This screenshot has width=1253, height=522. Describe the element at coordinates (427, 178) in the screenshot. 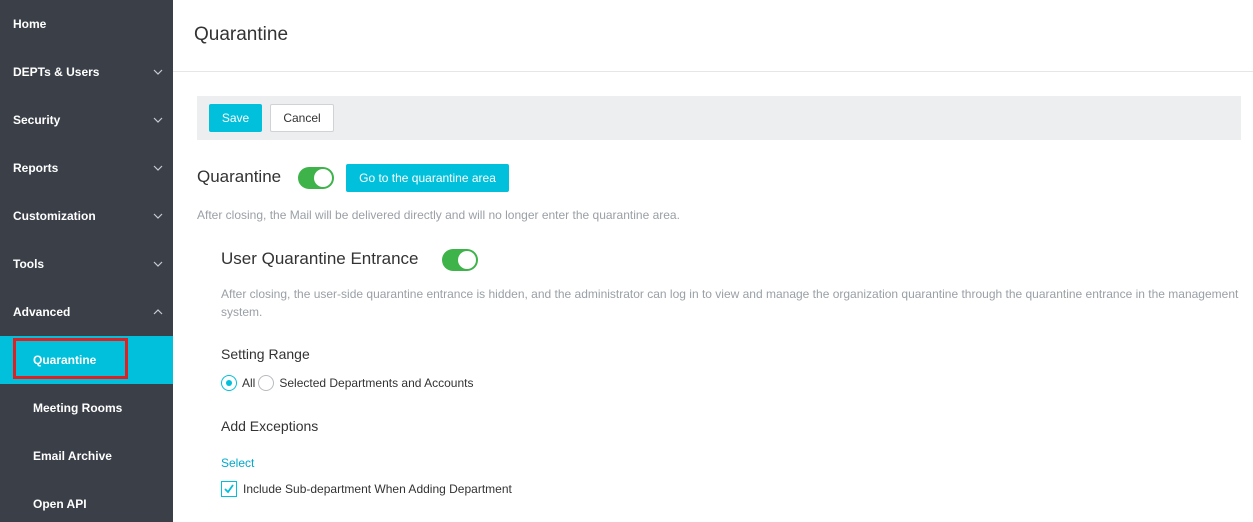

I see `go-to-quarantine-button: Go to the quarantine area` at that location.